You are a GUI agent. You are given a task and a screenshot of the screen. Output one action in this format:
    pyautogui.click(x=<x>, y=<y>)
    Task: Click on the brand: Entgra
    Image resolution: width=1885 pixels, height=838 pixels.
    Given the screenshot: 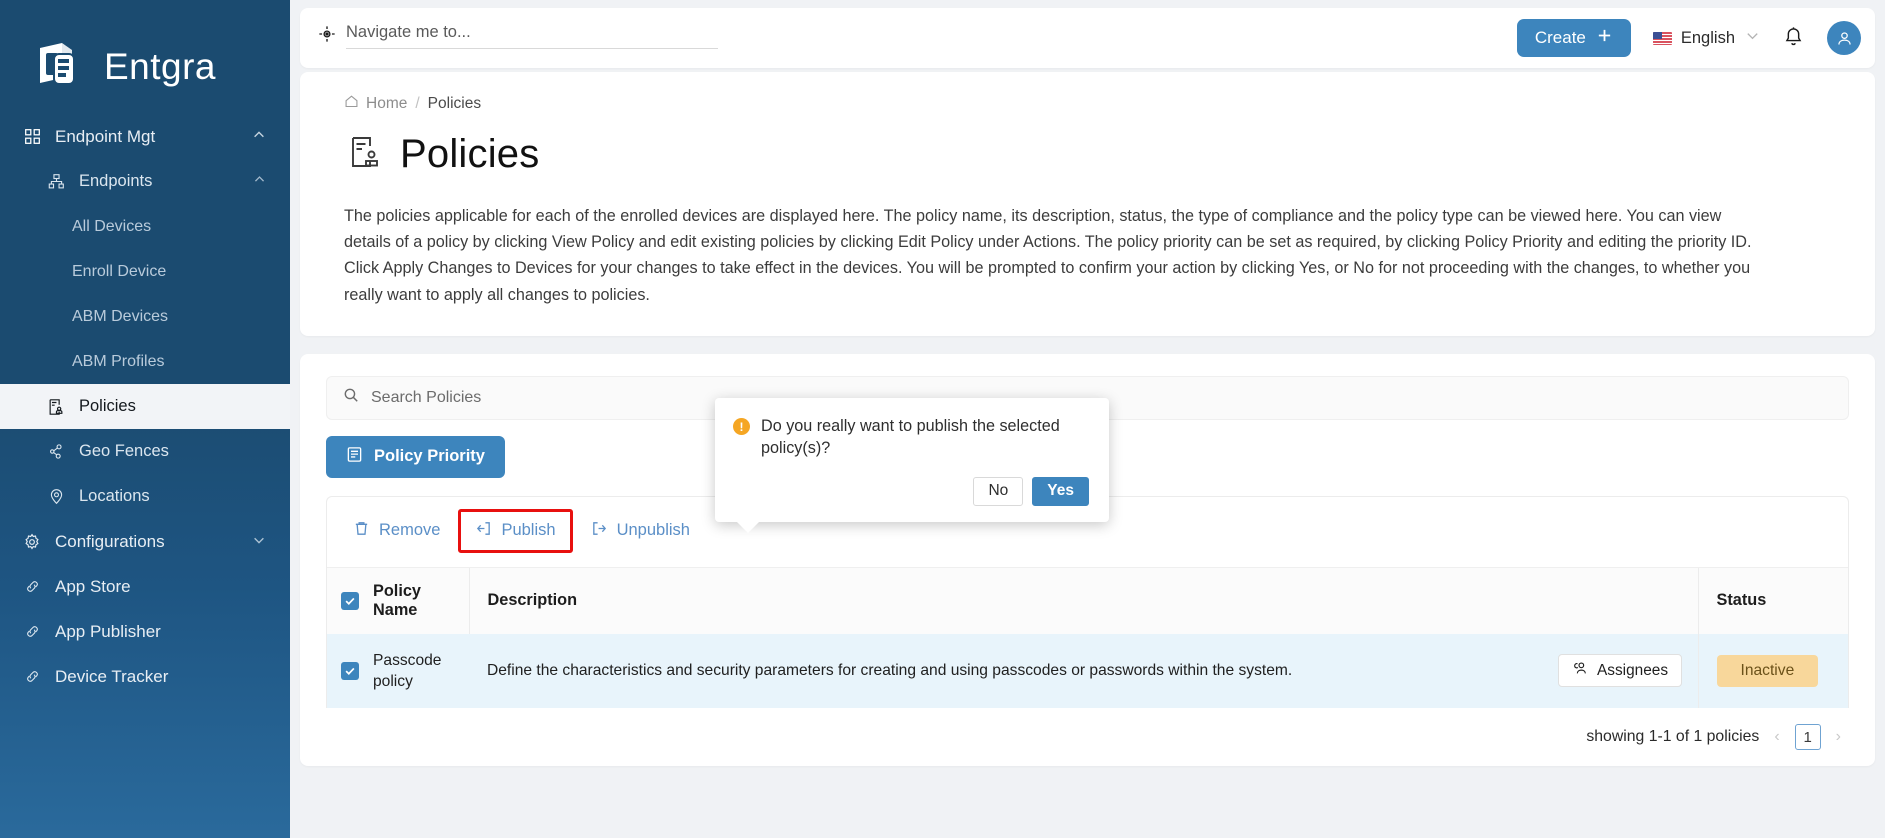 What is the action you would take?
    pyautogui.click(x=145, y=54)
    